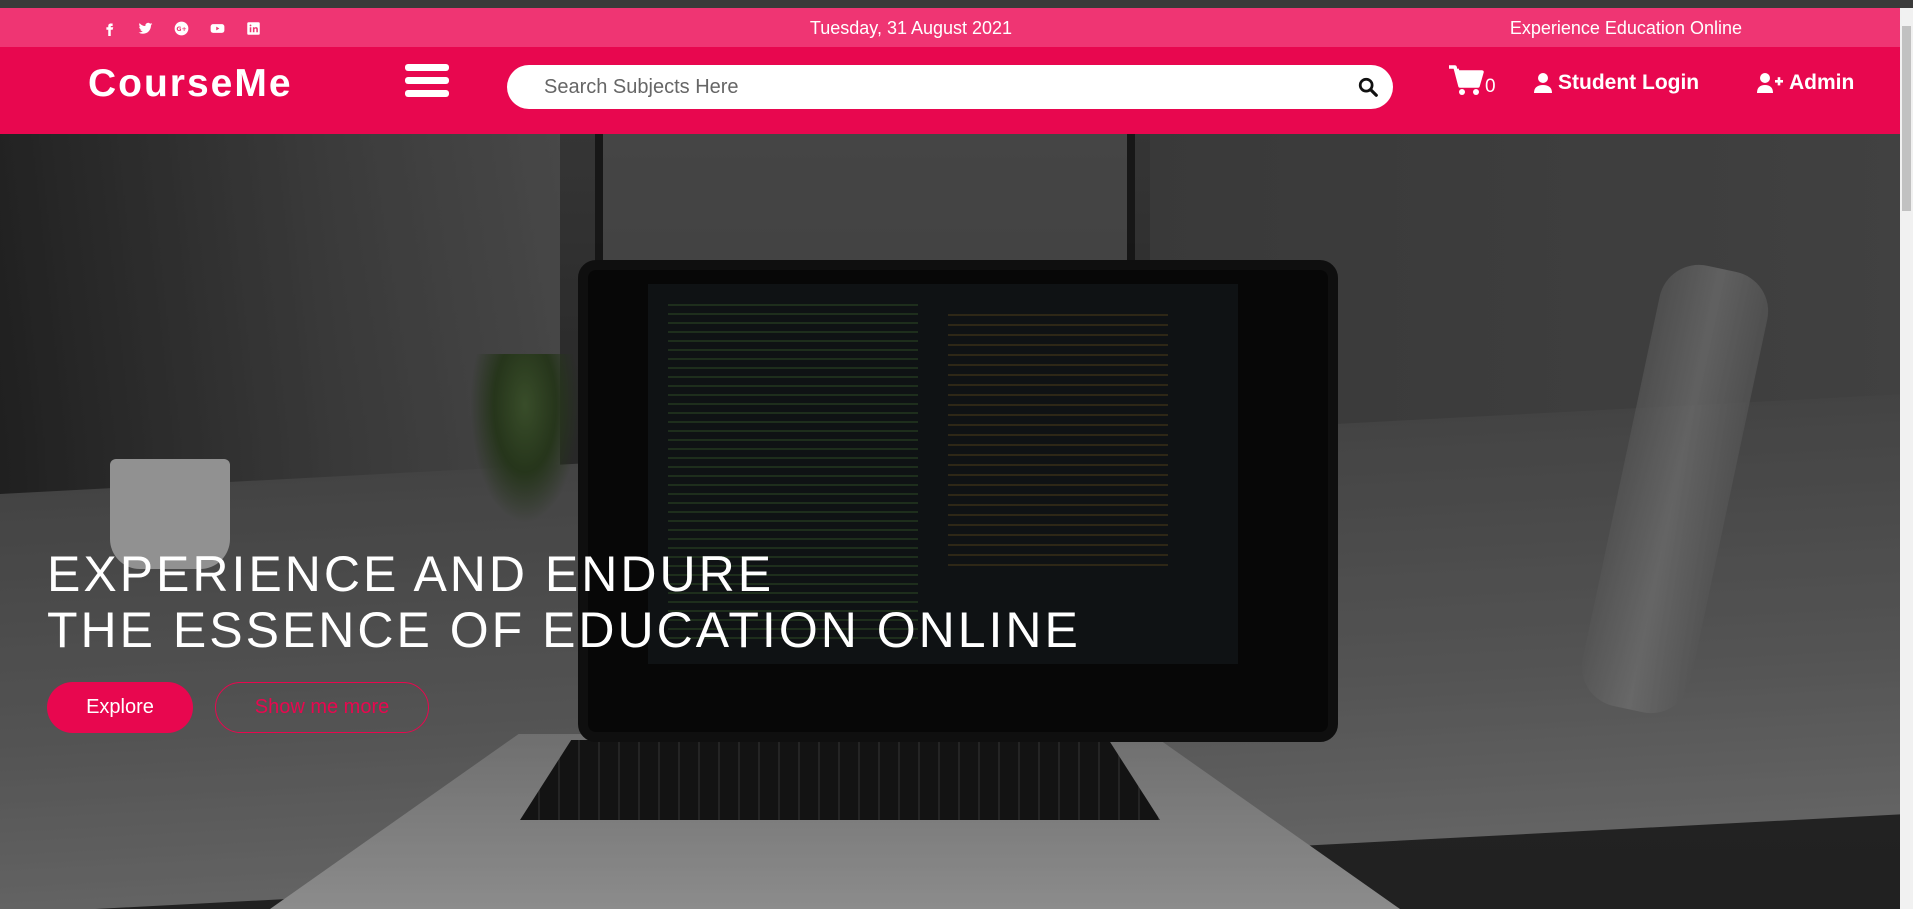  Describe the element at coordinates (1368, 87) in the screenshot. I see `search-icon` at that location.